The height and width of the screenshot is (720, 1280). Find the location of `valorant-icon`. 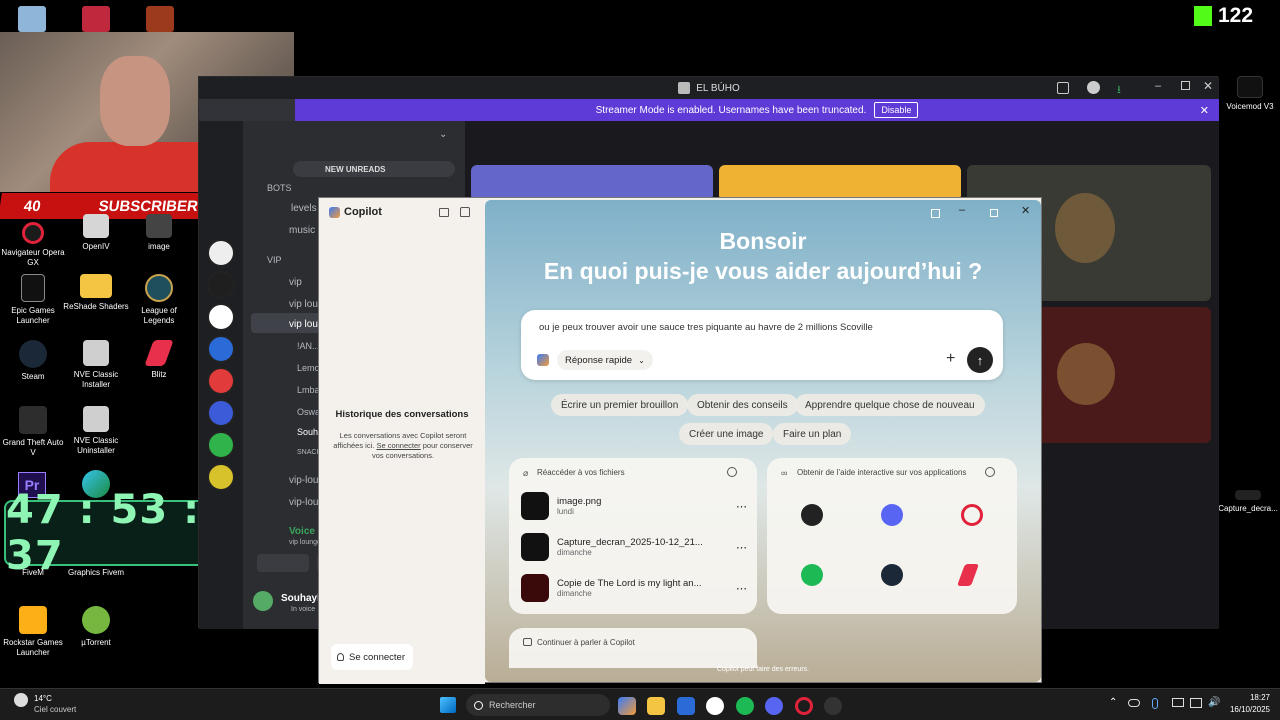

valorant-icon is located at coordinates (96, 19).